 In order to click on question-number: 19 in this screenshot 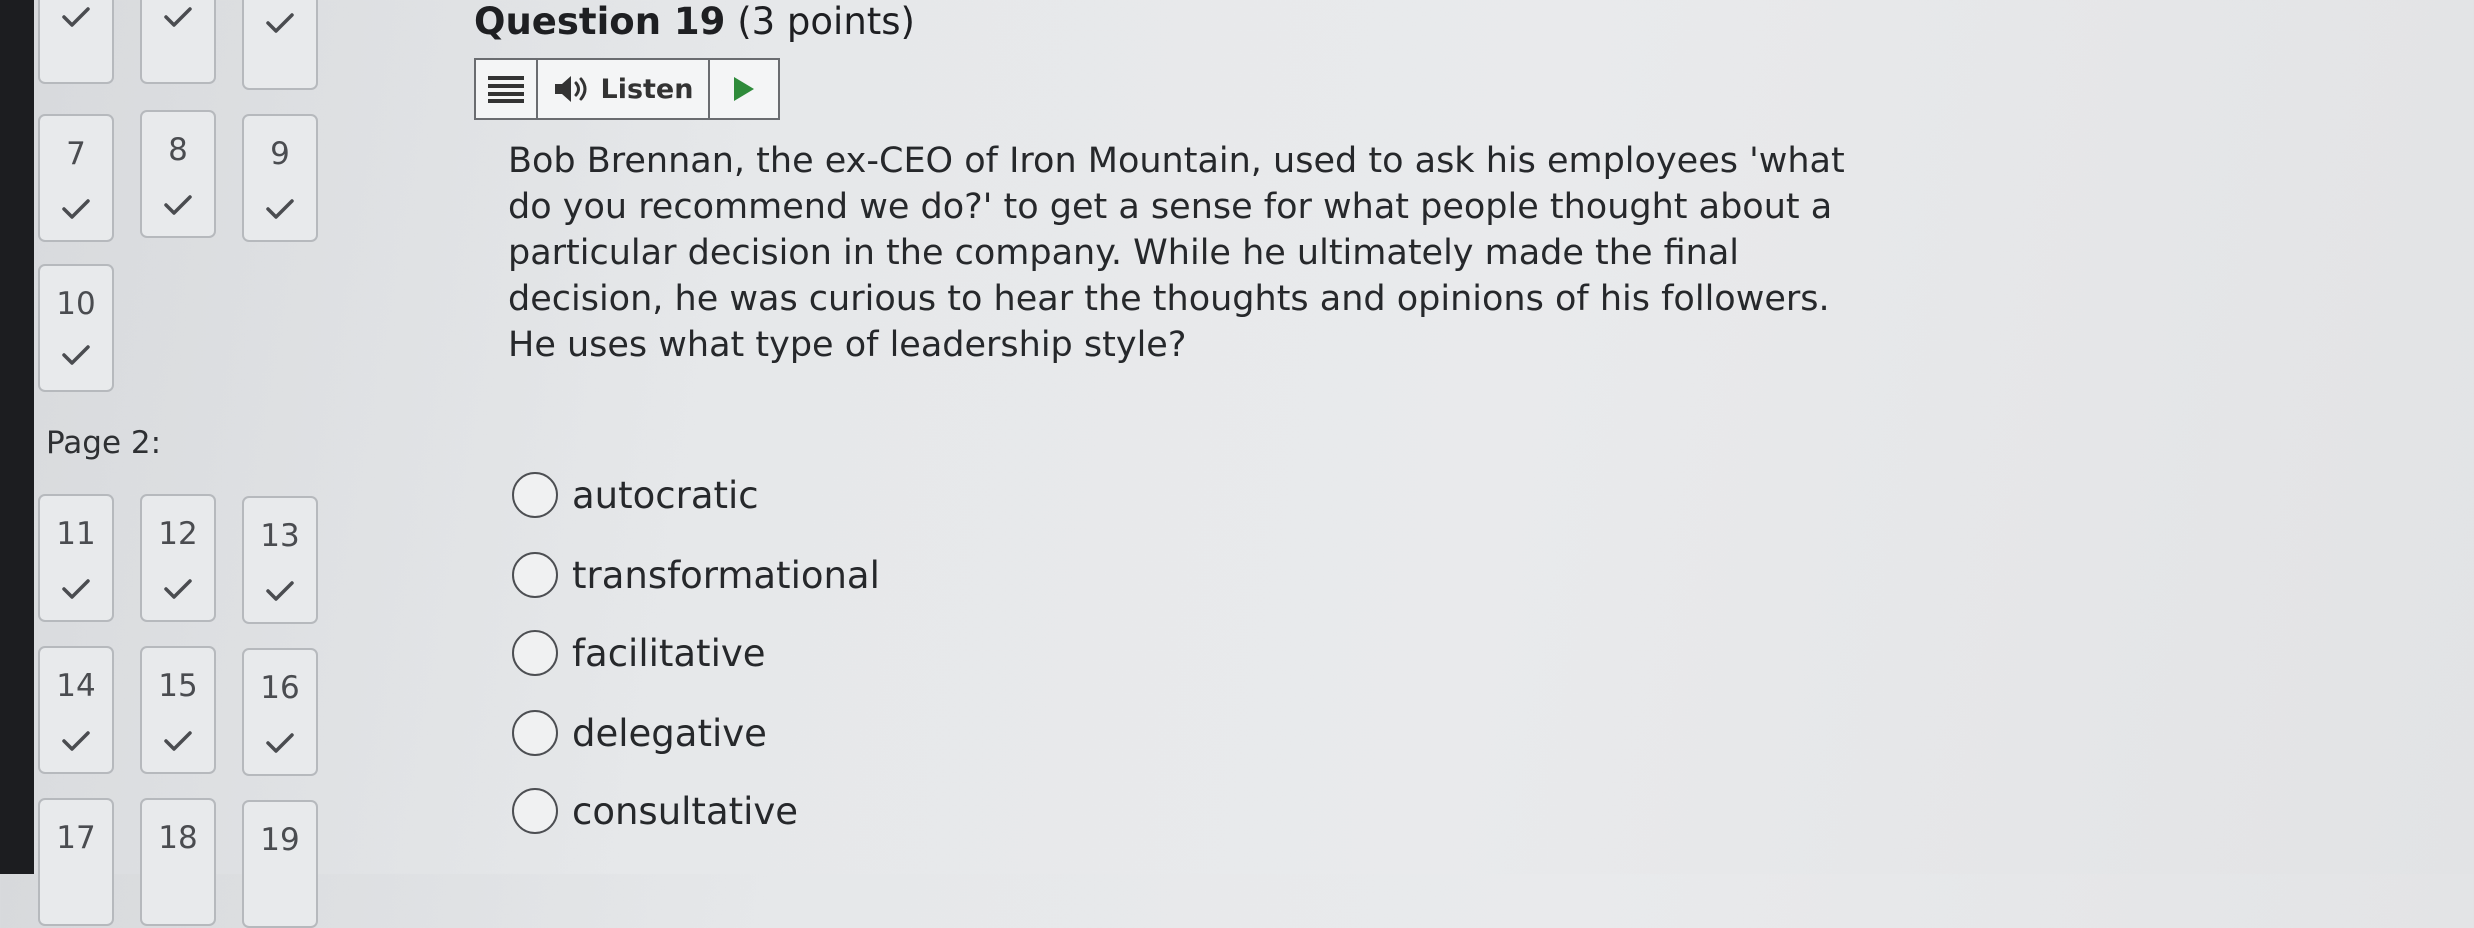, I will do `click(280, 840)`.